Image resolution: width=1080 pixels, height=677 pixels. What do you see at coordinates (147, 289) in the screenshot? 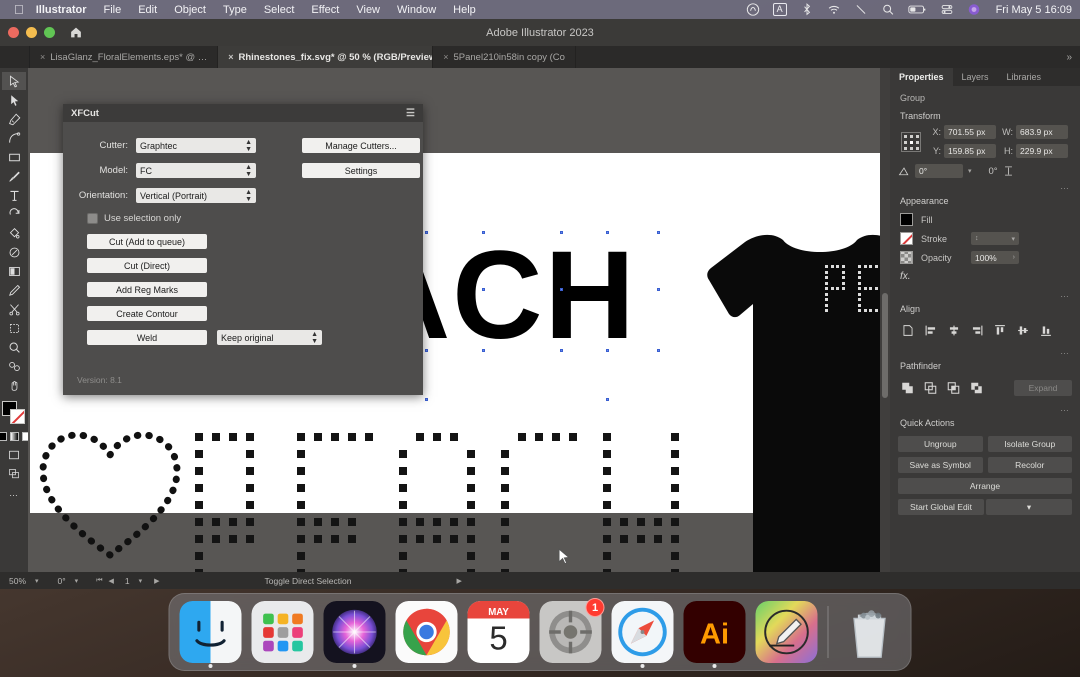
I see `add-reg-marks-button: Add Reg Marks` at bounding box center [147, 289].